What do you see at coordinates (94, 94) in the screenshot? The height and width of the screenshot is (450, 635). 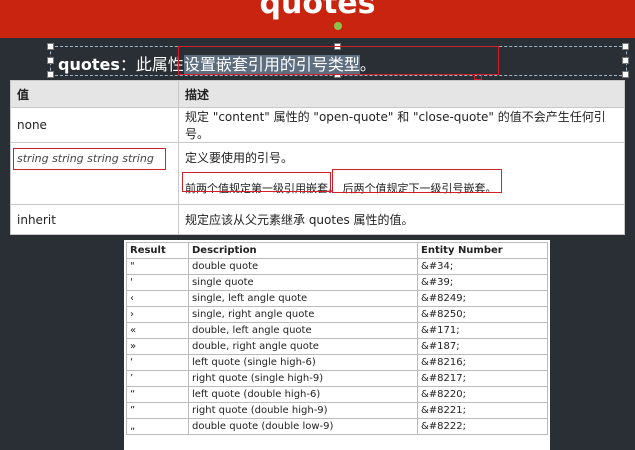 I see `header-value: 值` at bounding box center [94, 94].